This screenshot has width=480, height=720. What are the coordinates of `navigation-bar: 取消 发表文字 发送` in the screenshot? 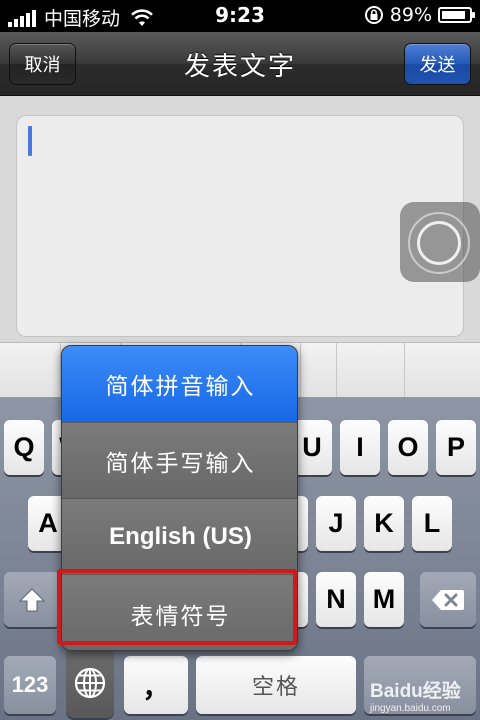 It's located at (240, 64).